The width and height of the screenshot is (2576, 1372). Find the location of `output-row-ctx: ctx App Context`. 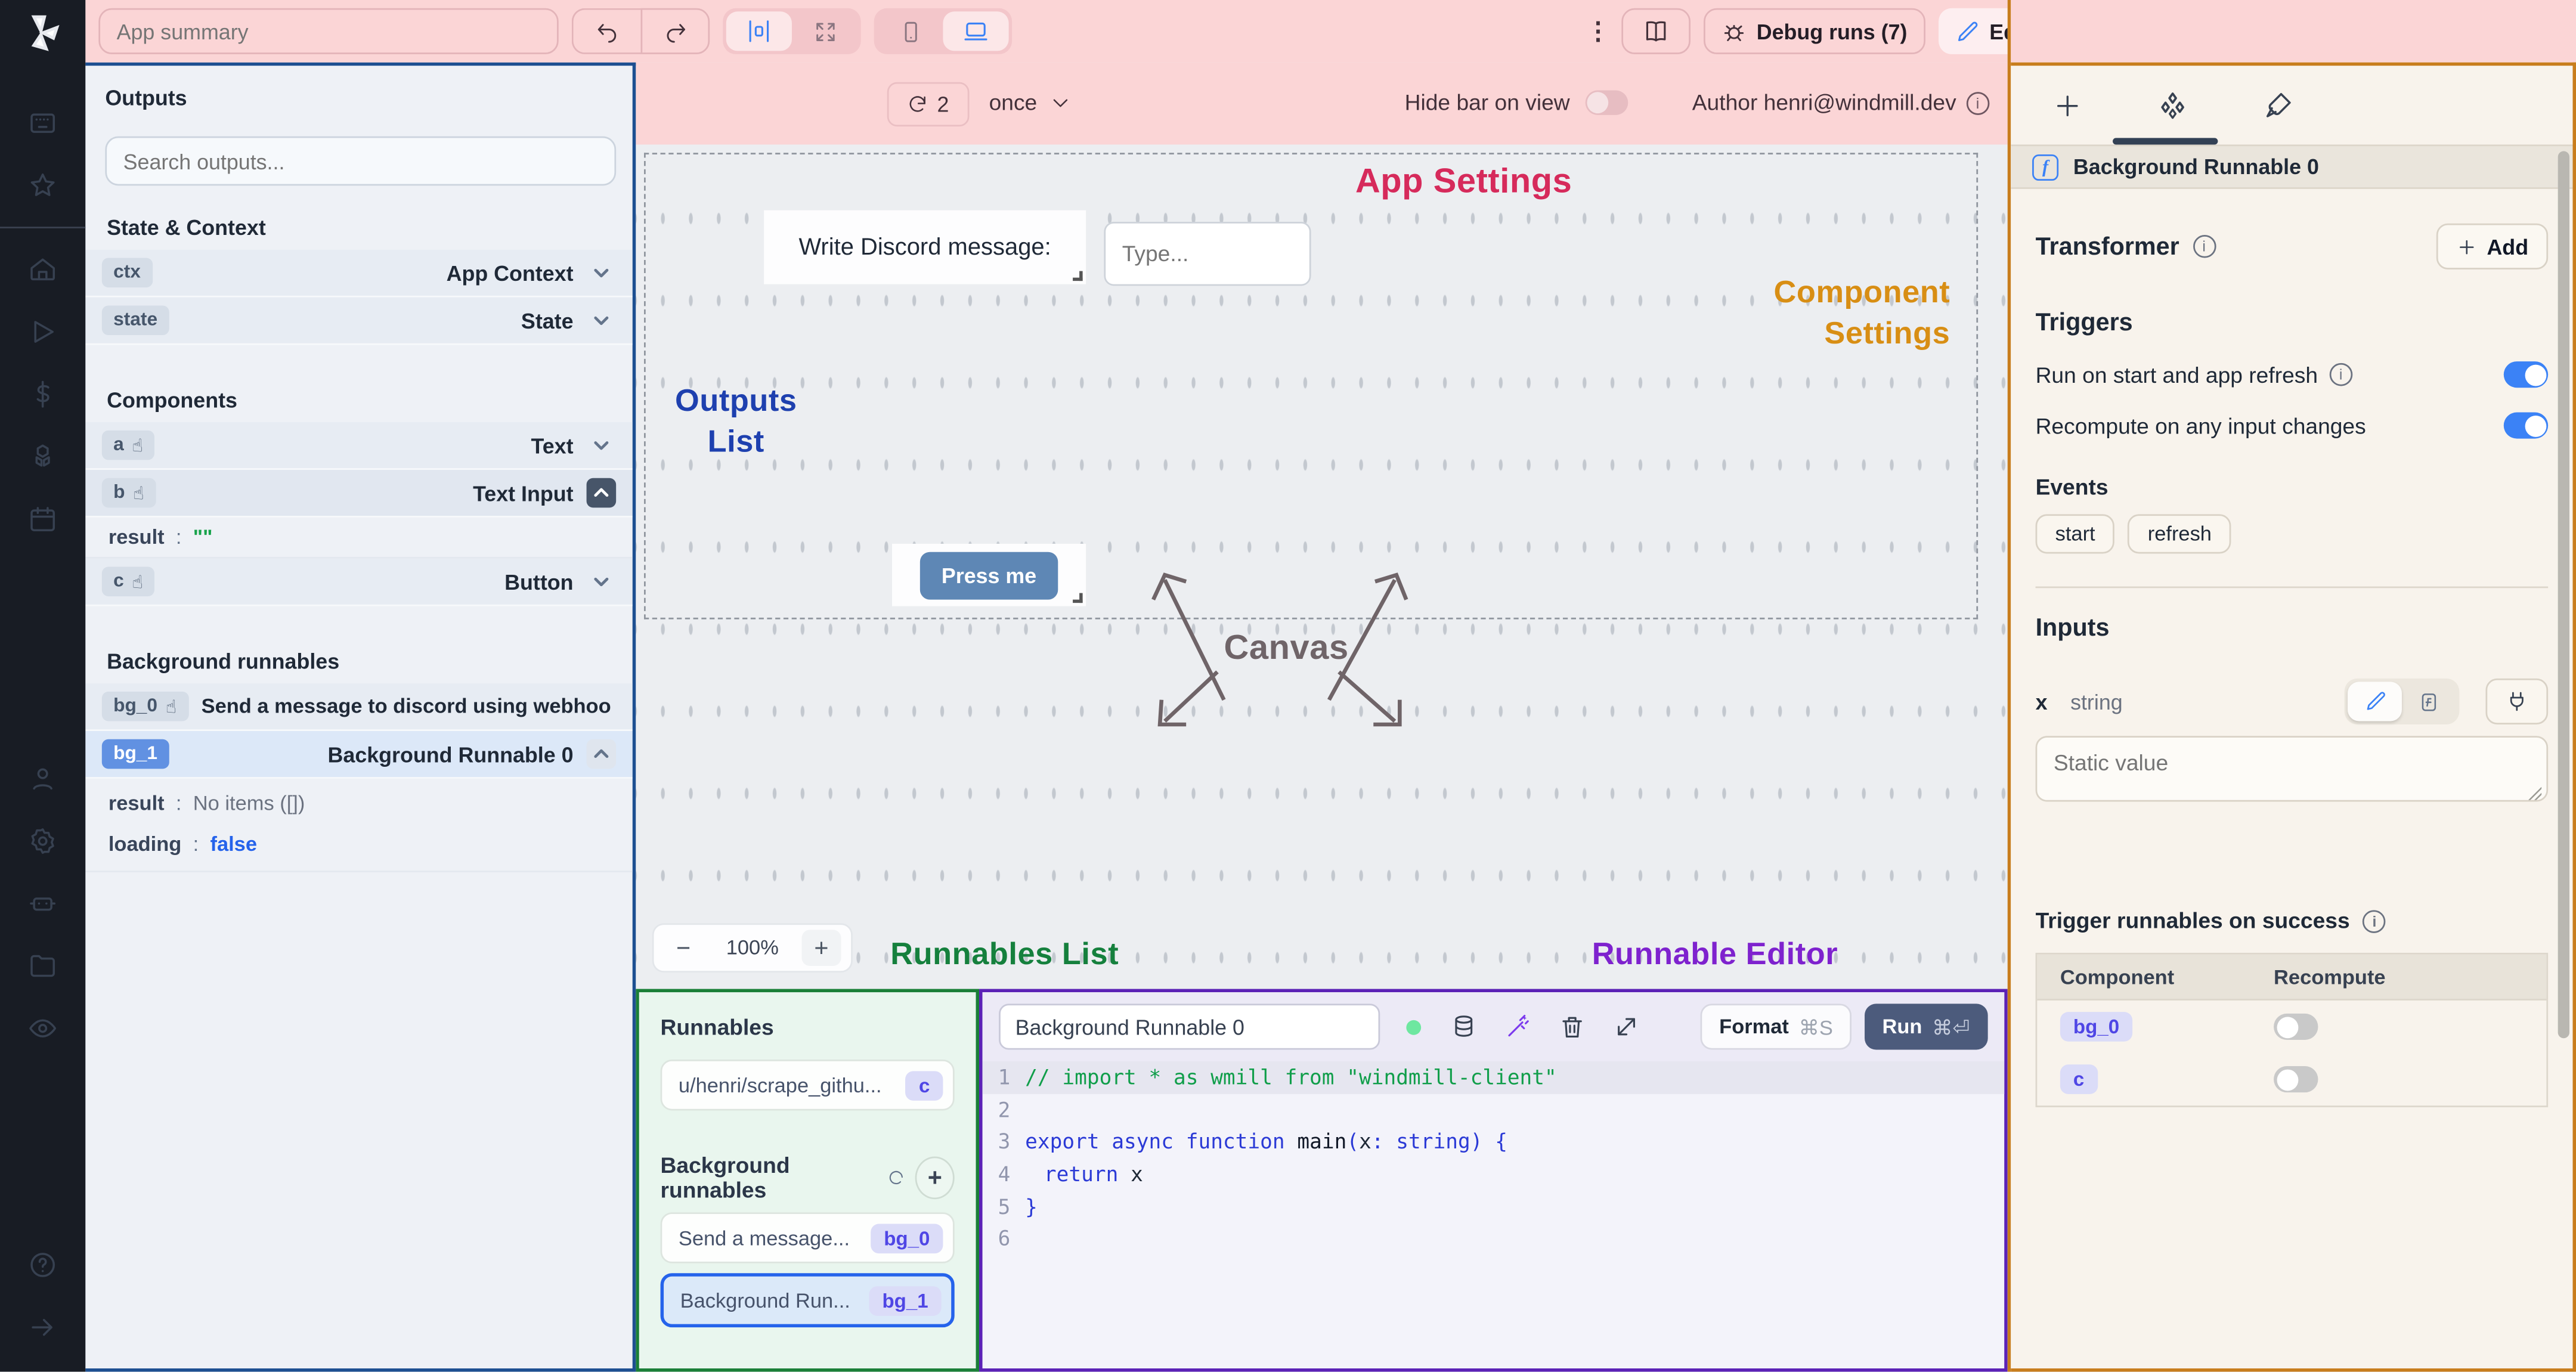

output-row-ctx: ctx App Context is located at coordinates (359, 273).